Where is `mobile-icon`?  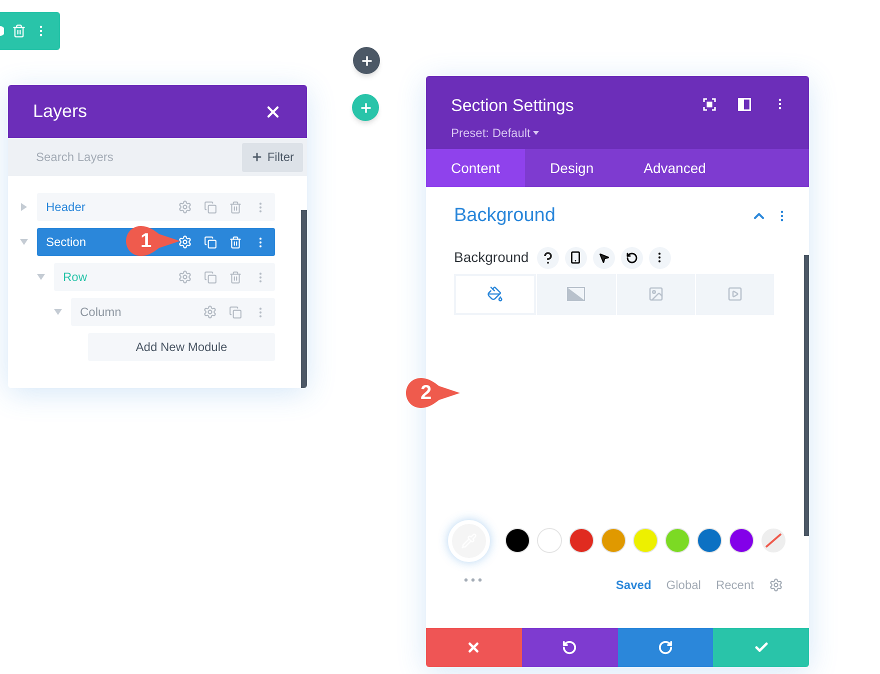
mobile-icon is located at coordinates (575, 257).